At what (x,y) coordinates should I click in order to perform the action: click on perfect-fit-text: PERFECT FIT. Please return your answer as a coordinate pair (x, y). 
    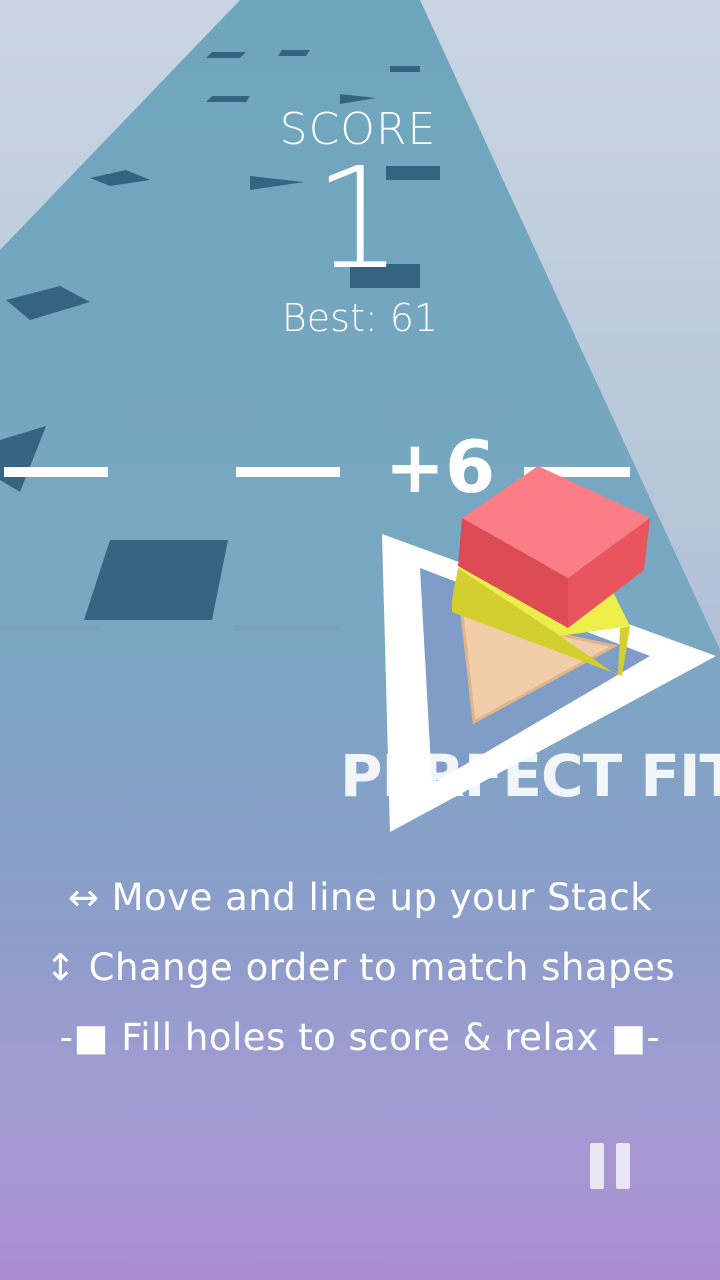
    Looking at the image, I should click on (530, 776).